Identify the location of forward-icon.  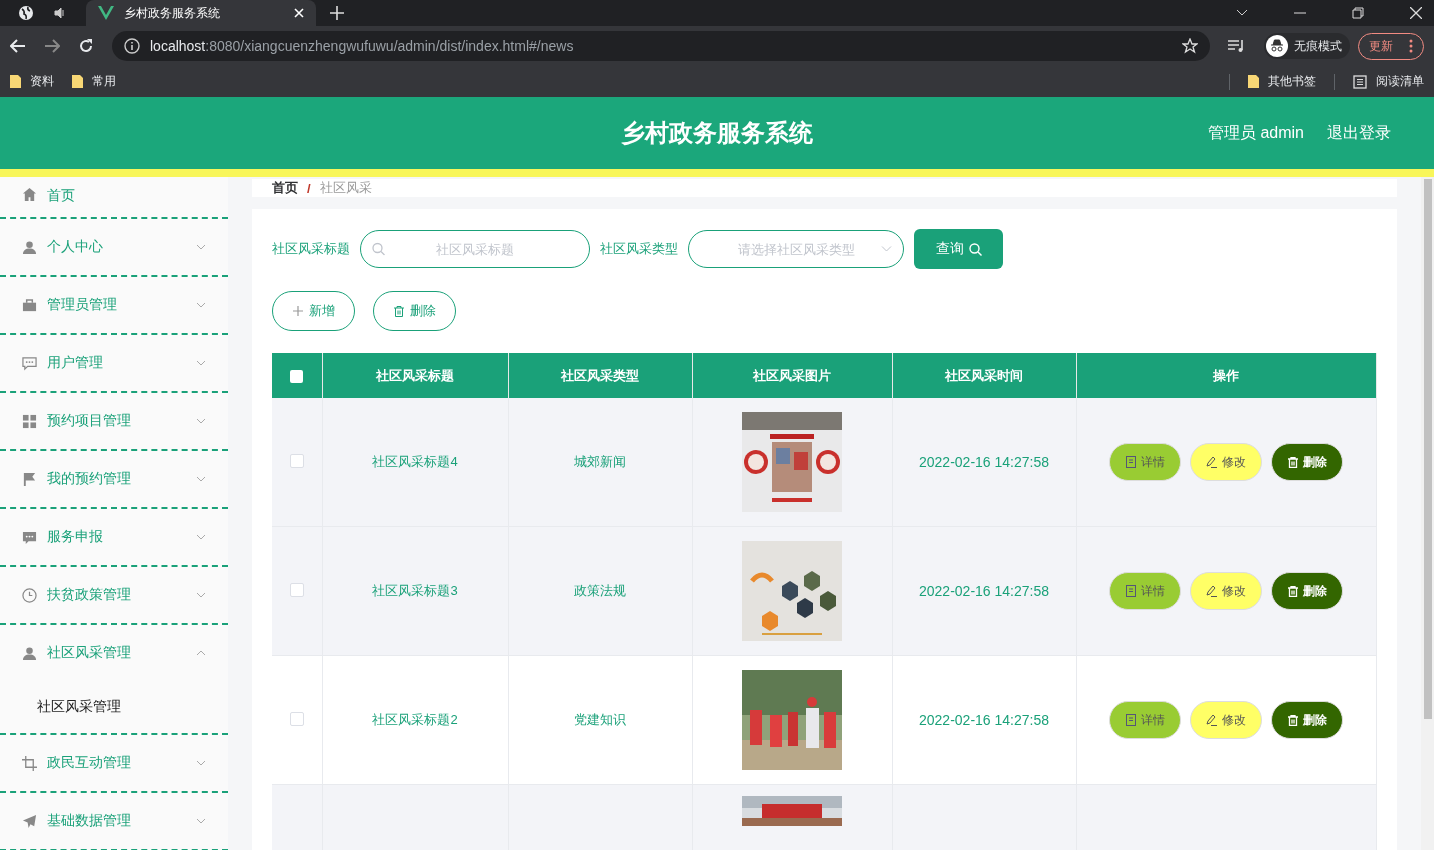
(52, 46).